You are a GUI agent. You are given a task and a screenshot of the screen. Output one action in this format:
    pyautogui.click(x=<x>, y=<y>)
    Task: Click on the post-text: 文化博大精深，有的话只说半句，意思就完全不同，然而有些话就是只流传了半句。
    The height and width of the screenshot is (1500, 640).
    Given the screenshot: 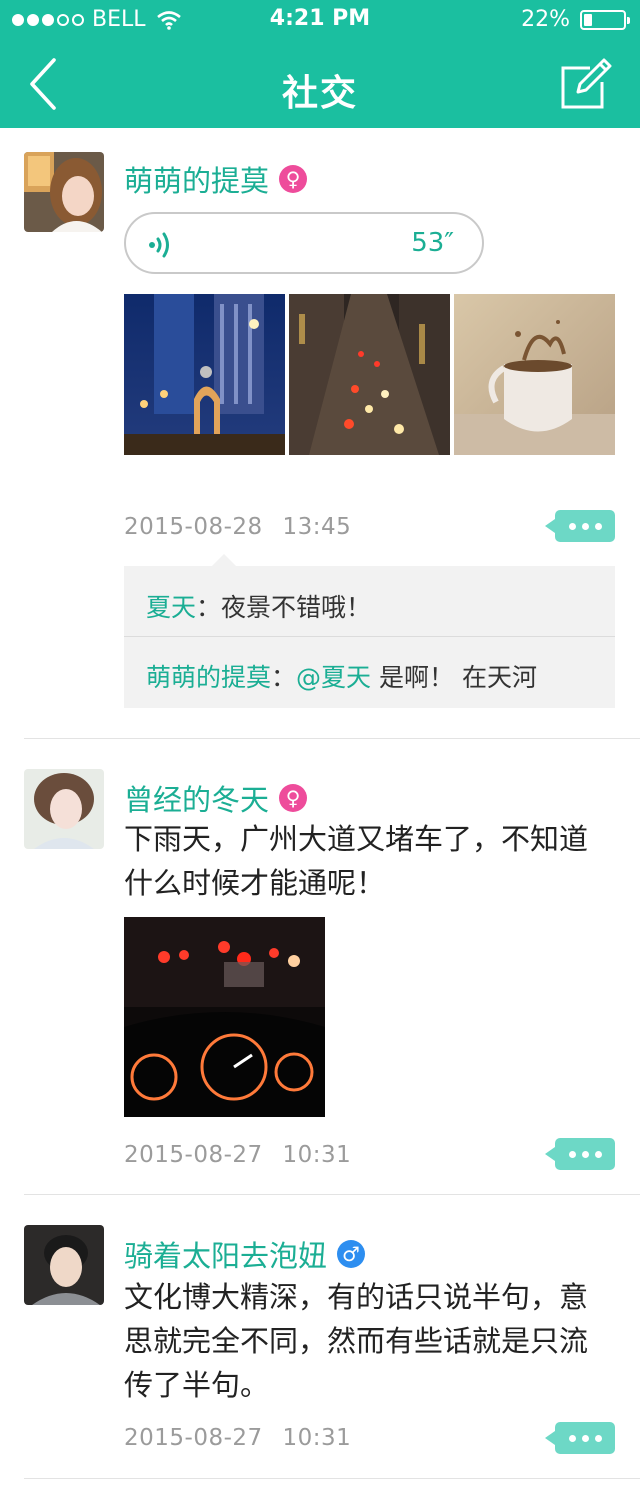 What is the action you would take?
    pyautogui.click(x=356, y=1341)
    